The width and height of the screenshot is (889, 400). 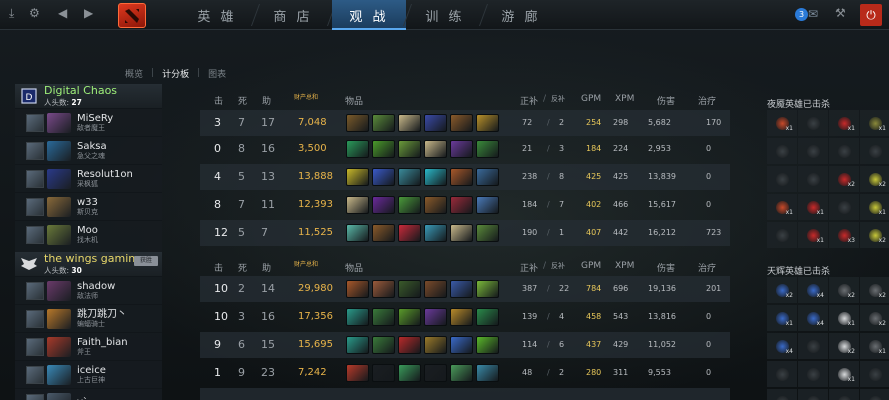 What do you see at coordinates (88, 290) in the screenshot?
I see `player-row: shadow 敌法师` at bounding box center [88, 290].